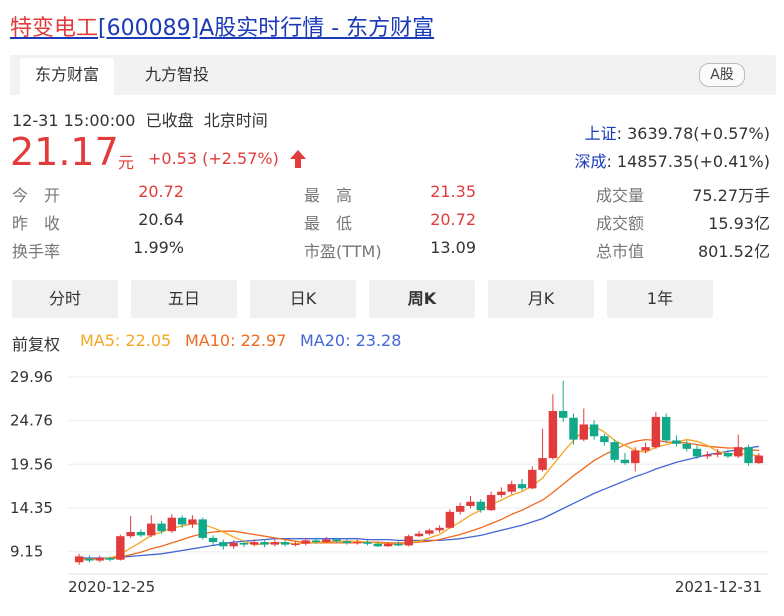 The image size is (784, 616). Describe the element at coordinates (351, 340) in the screenshot. I see `ma20-legend: MA20: 23.28` at that location.